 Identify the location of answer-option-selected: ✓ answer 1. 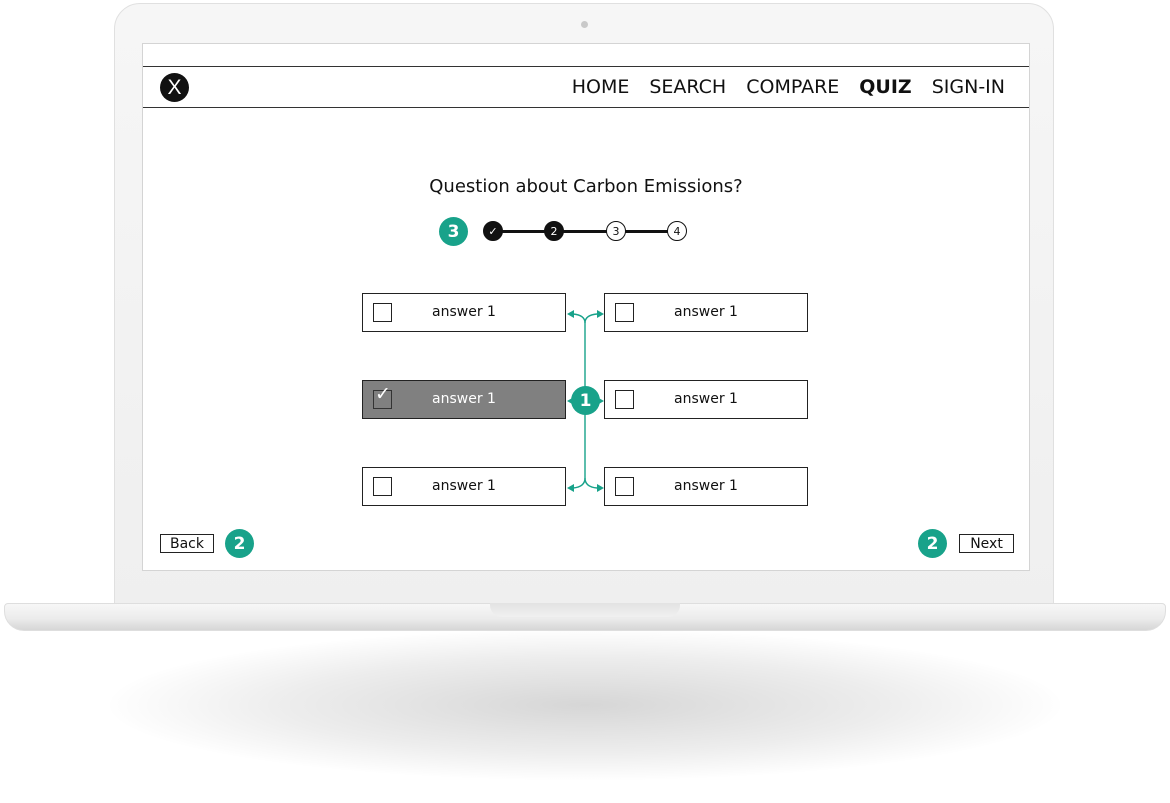
(464, 399).